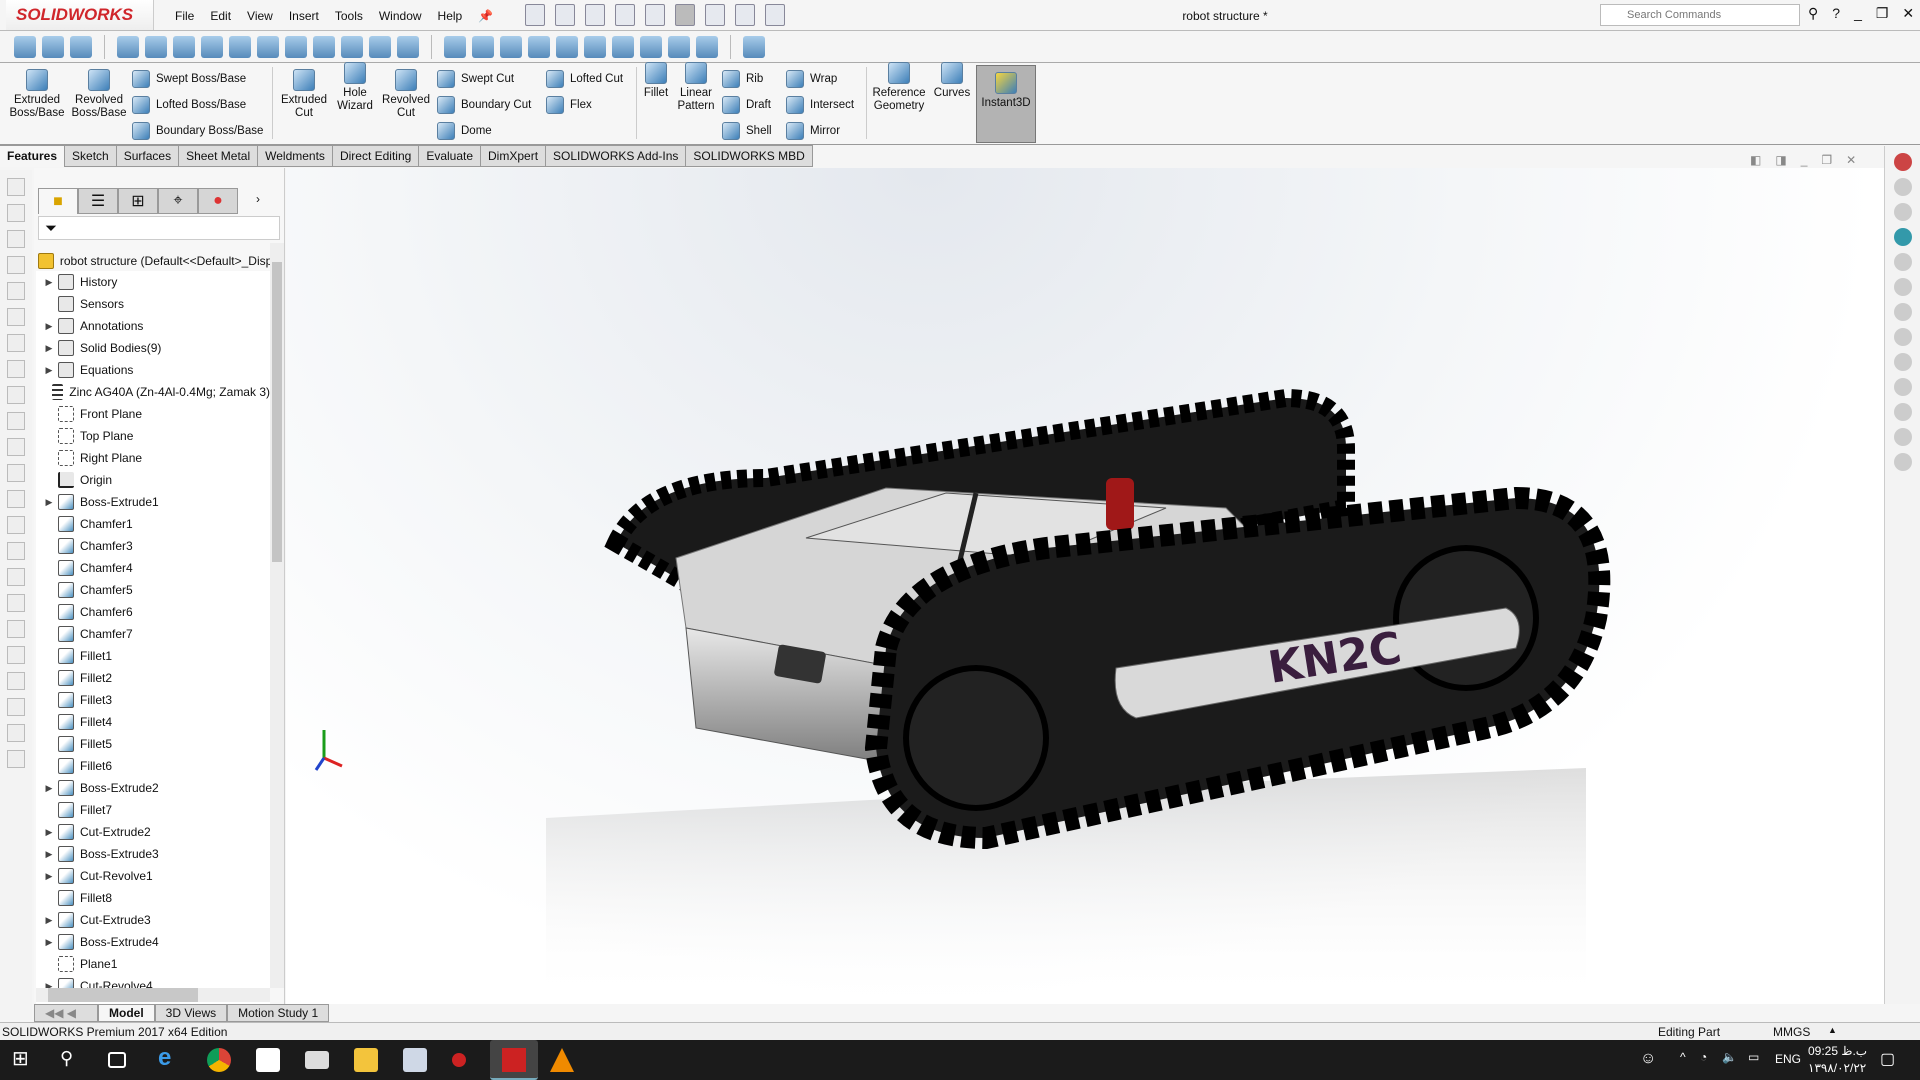  I want to click on tree-item: Fillet6, so click(153, 766).